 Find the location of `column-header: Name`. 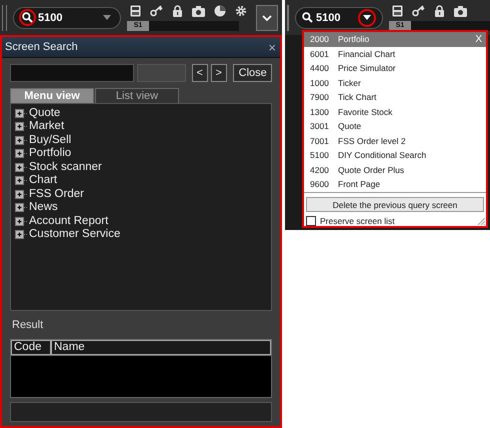

column-header: Name is located at coordinates (161, 348).